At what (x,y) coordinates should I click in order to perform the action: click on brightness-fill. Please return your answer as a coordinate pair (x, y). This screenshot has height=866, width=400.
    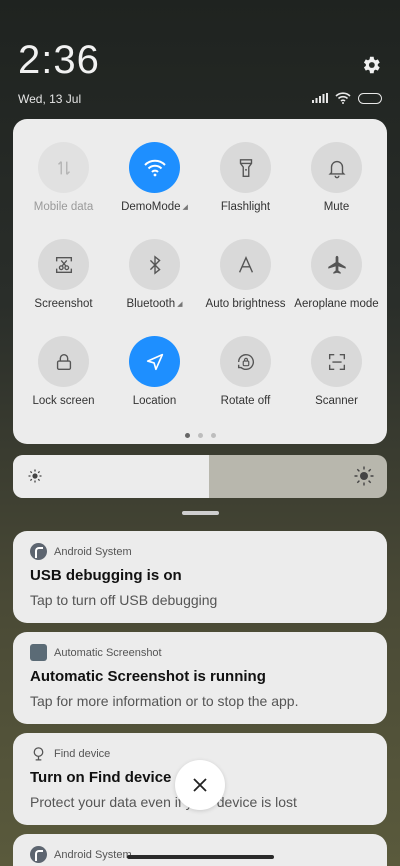
    Looking at the image, I should click on (111, 476).